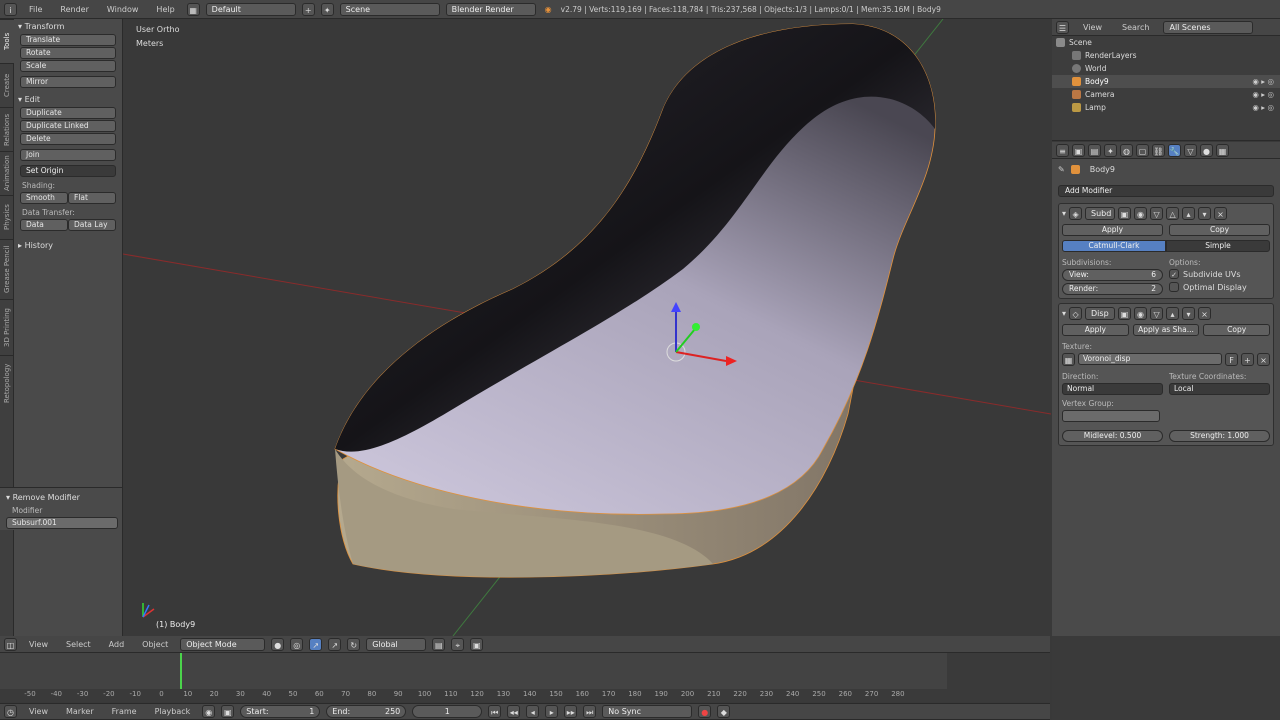 Image resolution: width=1280 pixels, height=720 pixels. I want to click on smooth-button: Smooth, so click(44, 198).